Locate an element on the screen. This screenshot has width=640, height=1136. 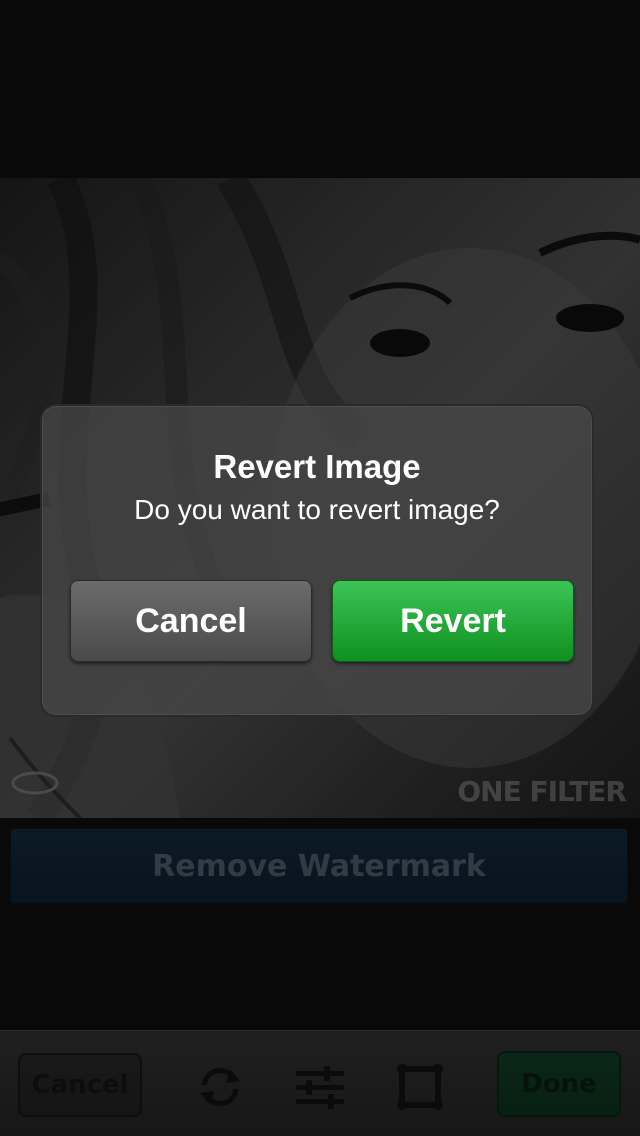
dialog-cancel-button: Cancel is located at coordinates (191, 621).